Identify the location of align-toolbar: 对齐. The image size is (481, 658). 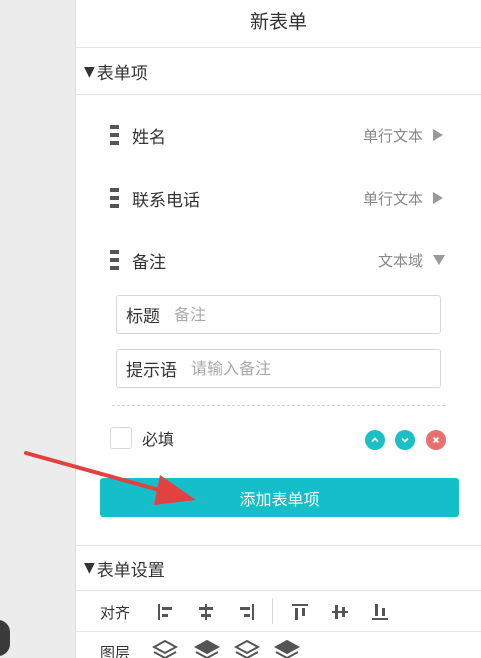
(278, 612).